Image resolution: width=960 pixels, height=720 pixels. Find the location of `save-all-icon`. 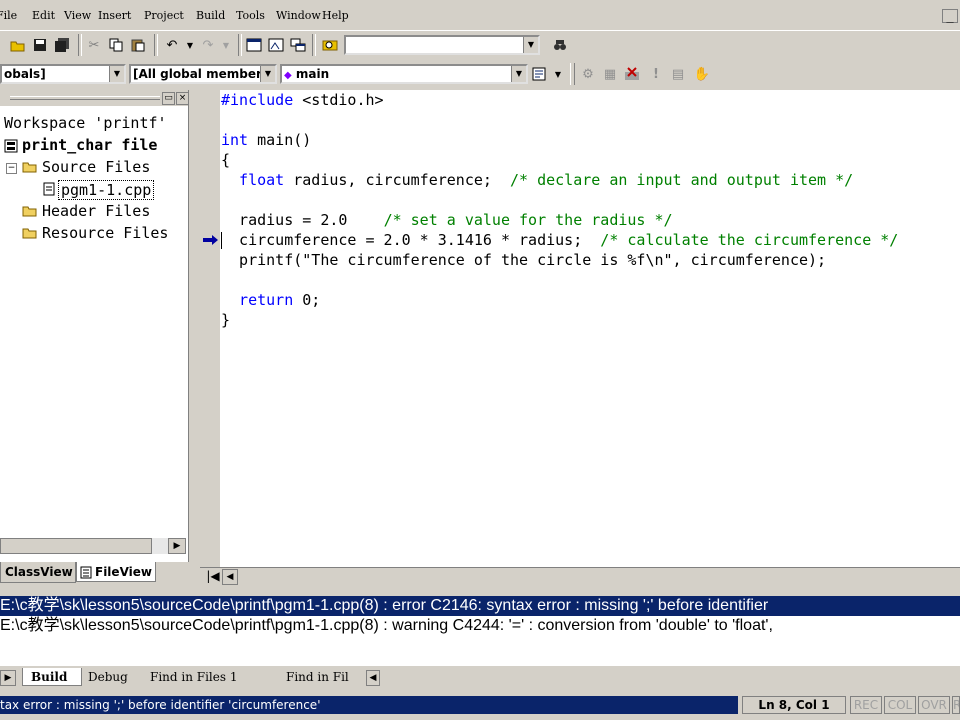

save-all-icon is located at coordinates (62, 45).